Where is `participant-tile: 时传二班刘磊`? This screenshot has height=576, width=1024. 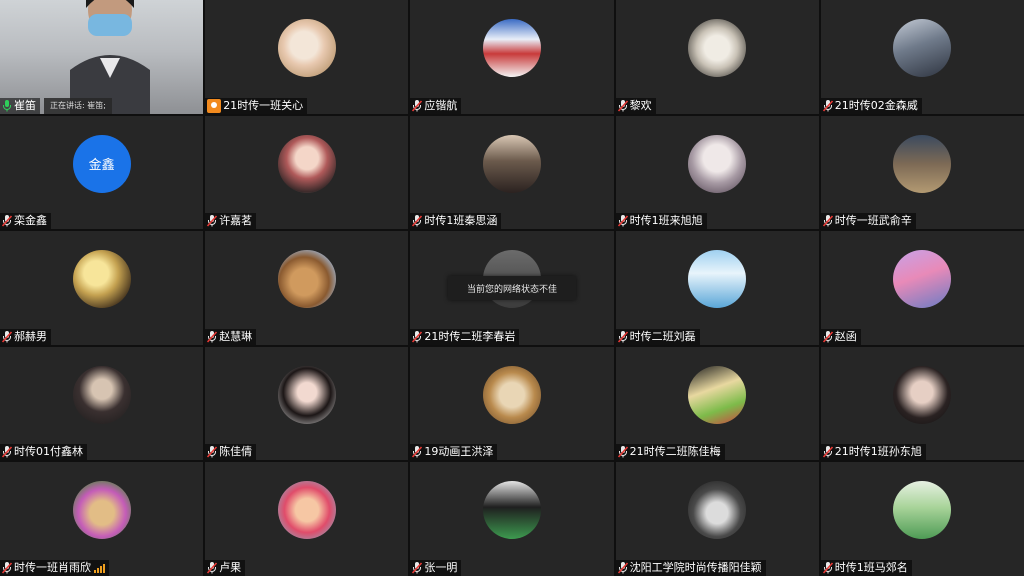
participant-tile: 时传二班刘磊 is located at coordinates (717, 288).